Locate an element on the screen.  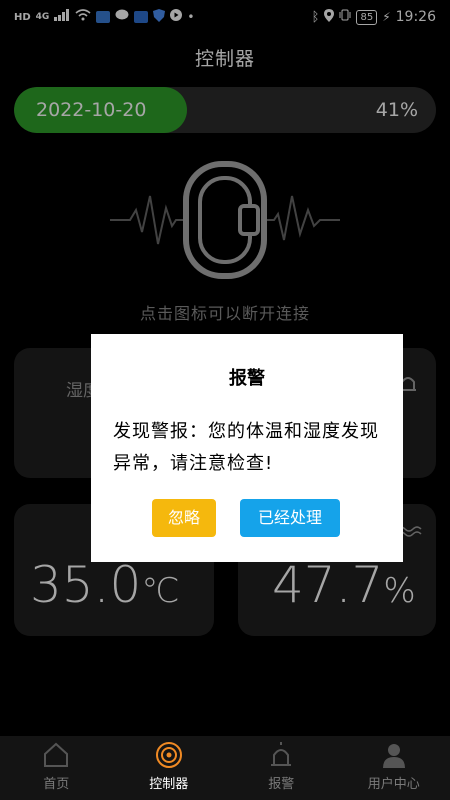
handled-button: 已经处理 is located at coordinates (290, 518).